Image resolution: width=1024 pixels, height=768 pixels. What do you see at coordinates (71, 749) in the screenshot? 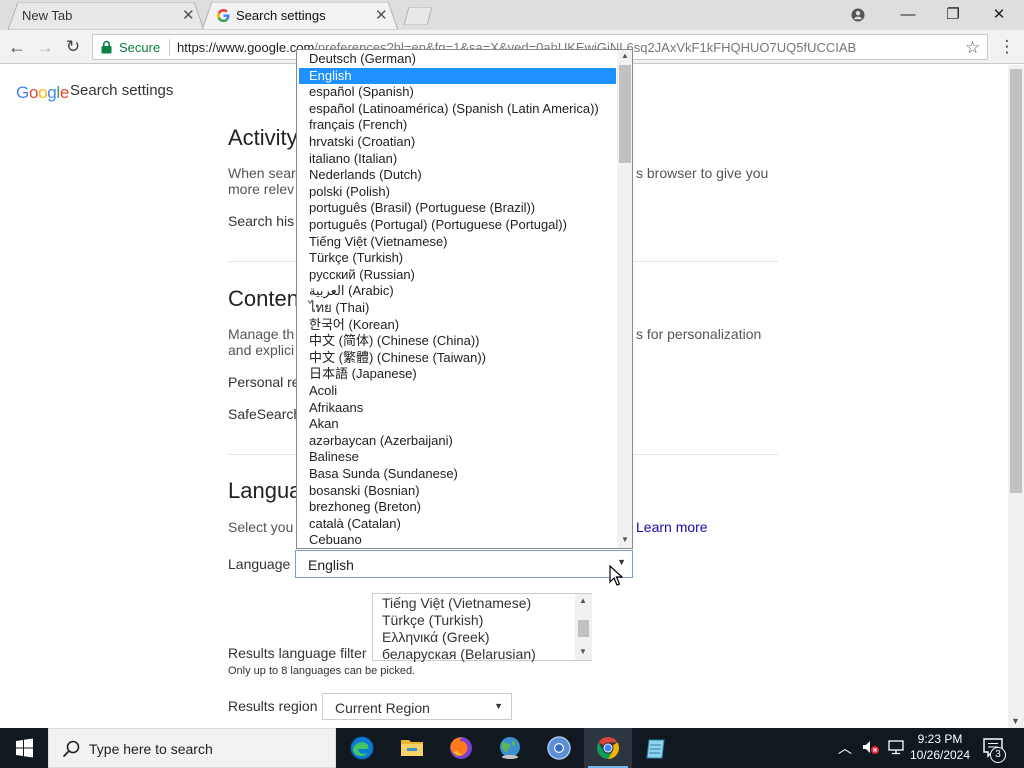
I see `search-icon` at bounding box center [71, 749].